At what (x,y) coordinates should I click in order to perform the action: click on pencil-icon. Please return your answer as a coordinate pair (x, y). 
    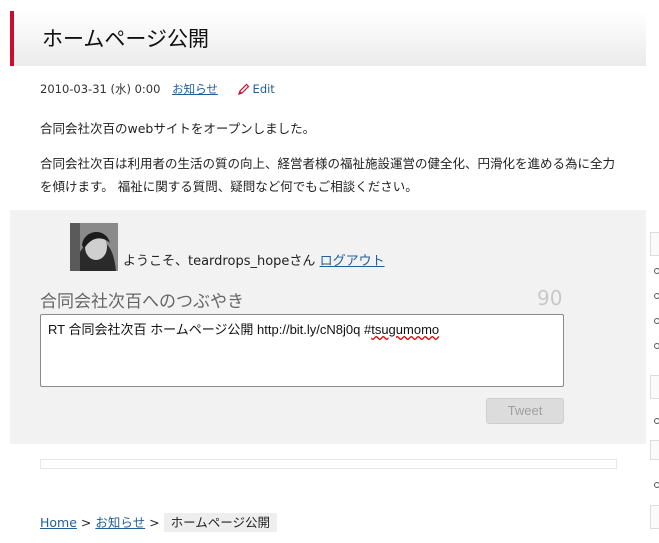
    Looking at the image, I should click on (243, 90).